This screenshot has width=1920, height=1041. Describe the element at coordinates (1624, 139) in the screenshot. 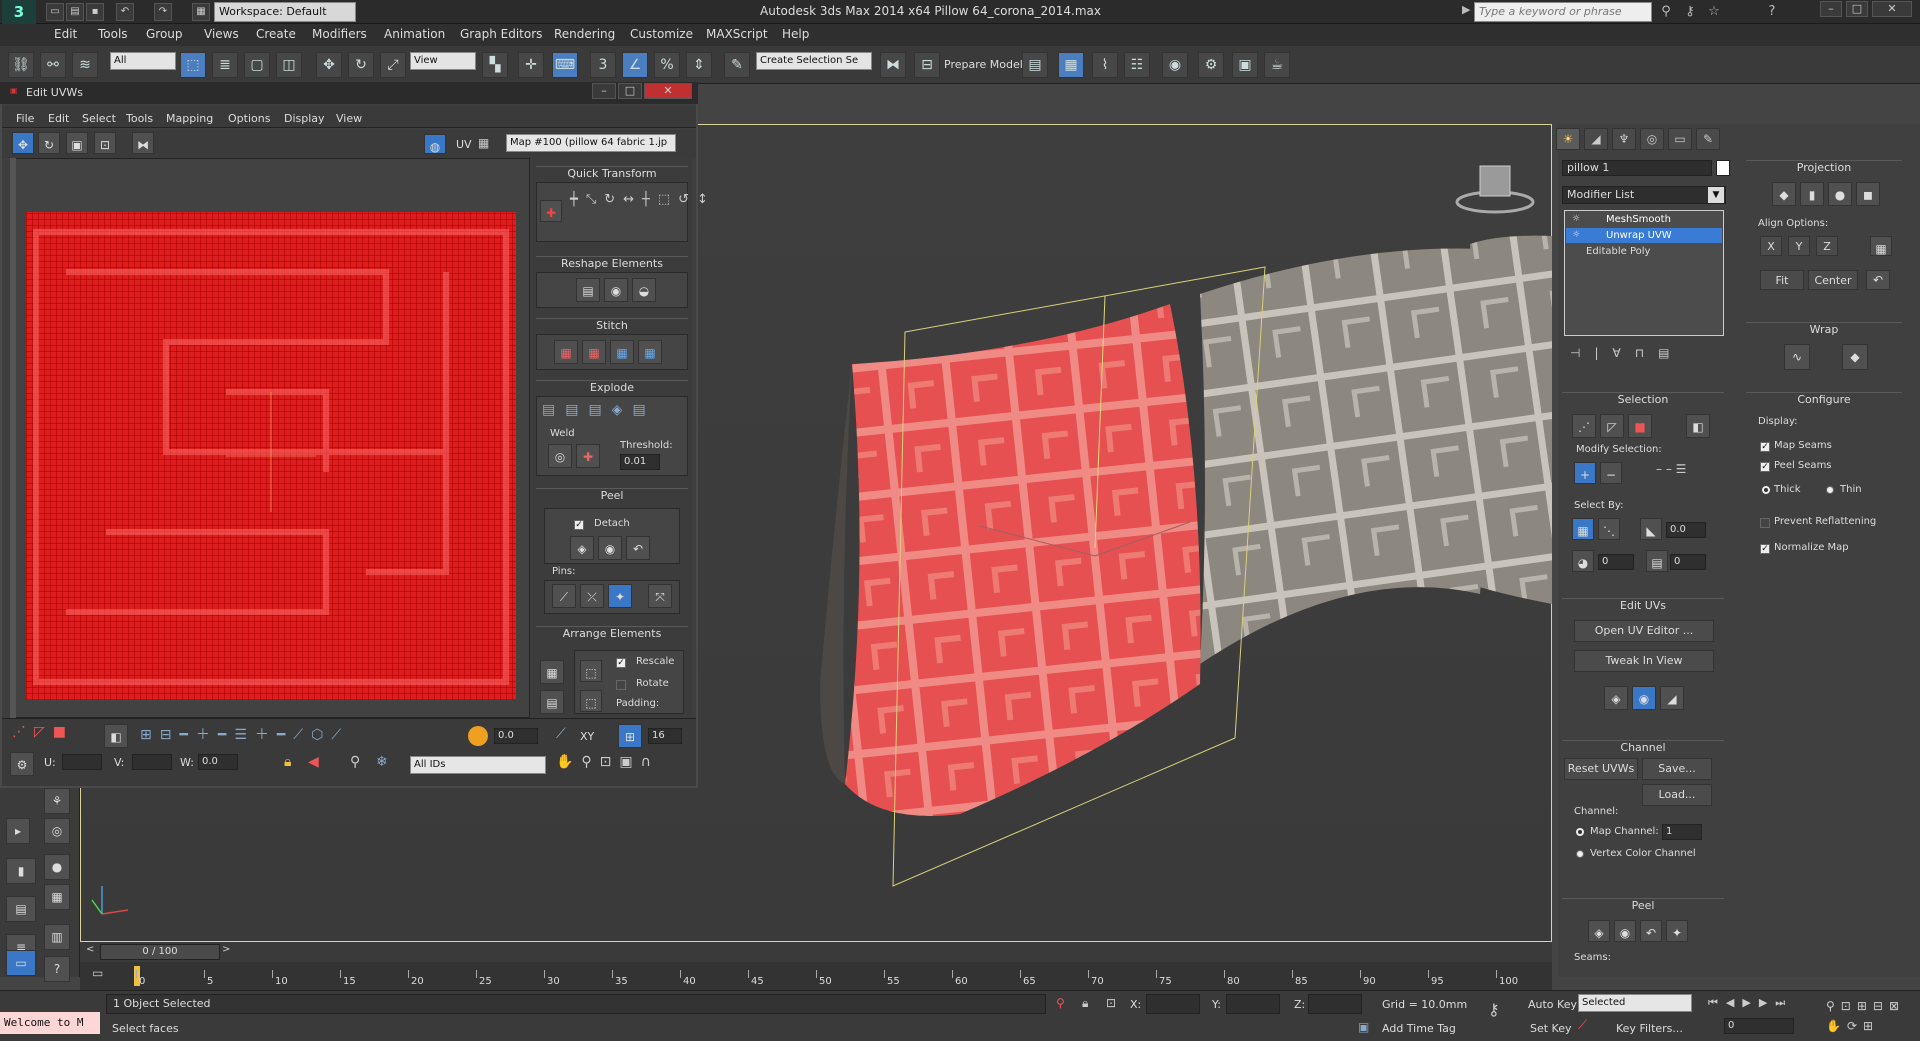

I see `hierarchy-tab-icon: ♆` at that location.